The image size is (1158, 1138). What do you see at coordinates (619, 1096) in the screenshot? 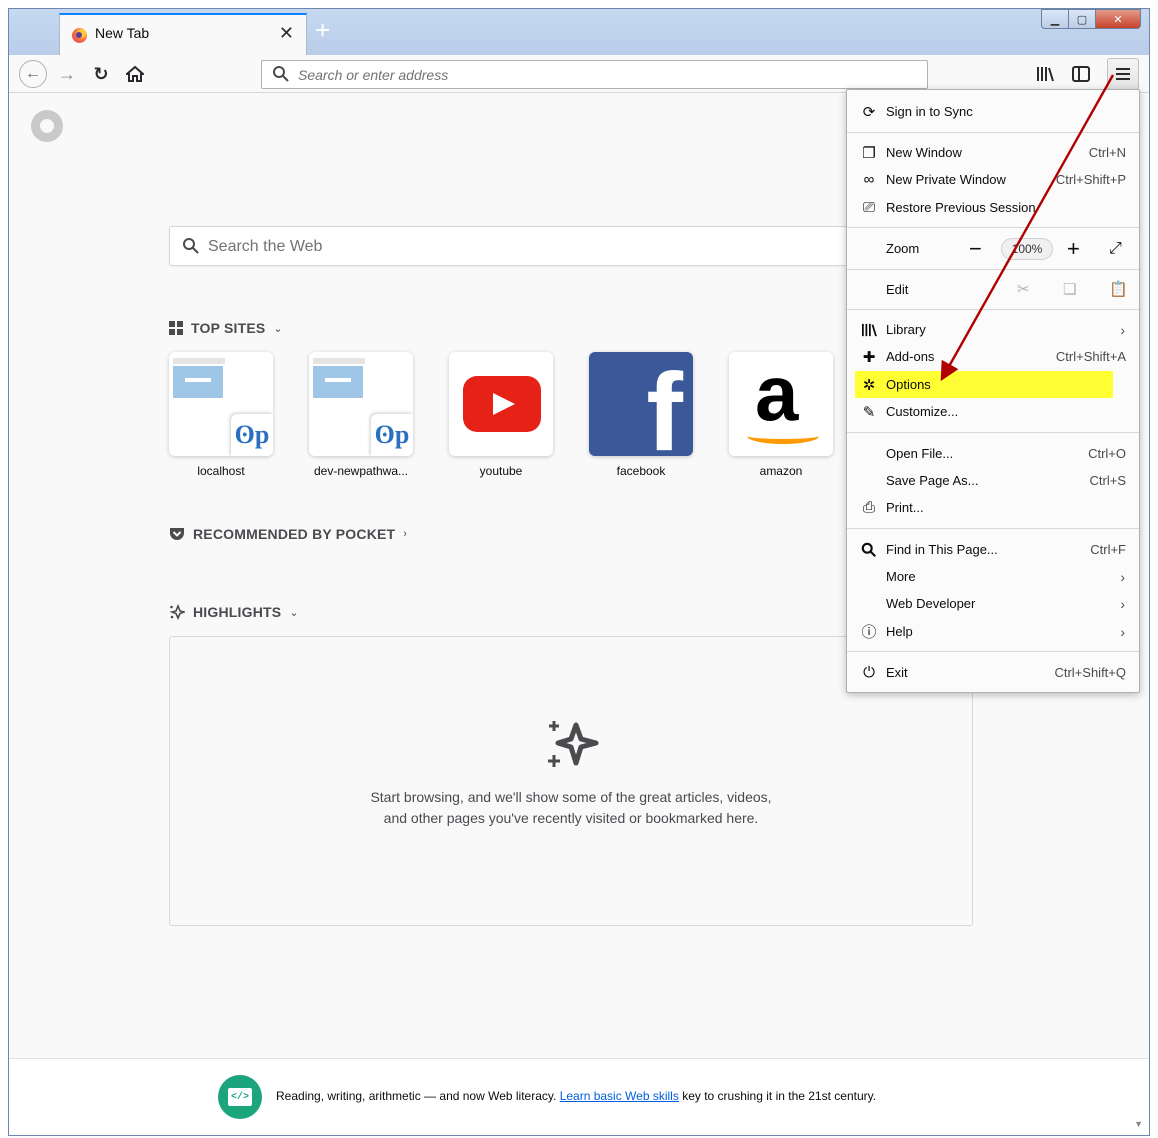
I see `learn-web-skills-link: Learn basic Web skills` at bounding box center [619, 1096].